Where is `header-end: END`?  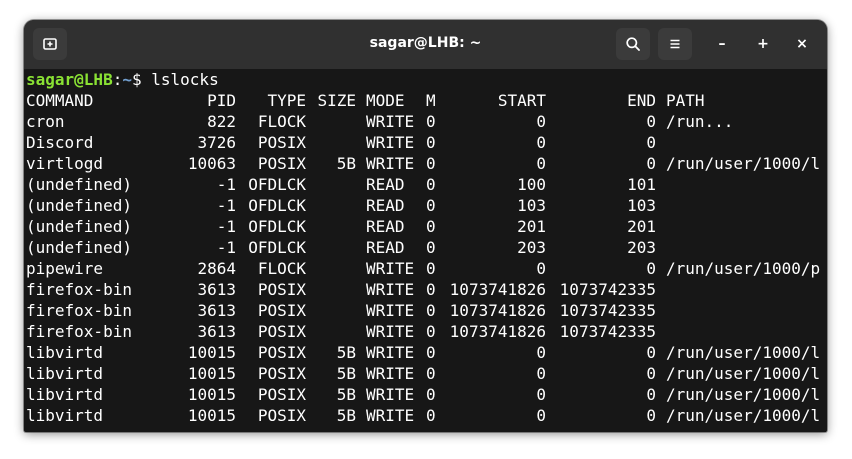 header-end: END is located at coordinates (641, 100).